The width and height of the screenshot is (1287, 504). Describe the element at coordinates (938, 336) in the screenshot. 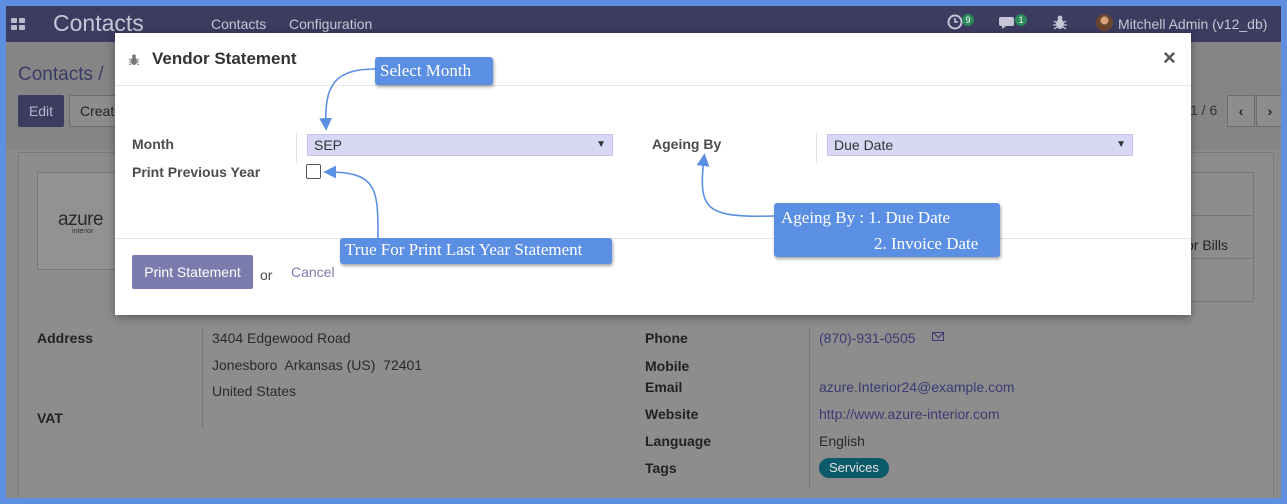

I see `sms-envelope-icon` at that location.